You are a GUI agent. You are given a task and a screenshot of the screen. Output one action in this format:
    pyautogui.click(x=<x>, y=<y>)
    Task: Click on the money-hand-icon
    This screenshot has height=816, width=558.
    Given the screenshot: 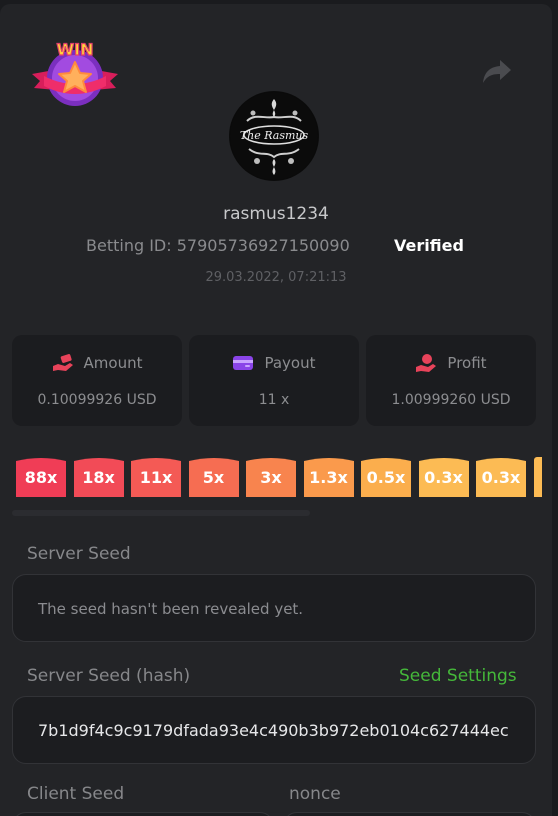 What is the action you would take?
    pyautogui.click(x=62, y=362)
    